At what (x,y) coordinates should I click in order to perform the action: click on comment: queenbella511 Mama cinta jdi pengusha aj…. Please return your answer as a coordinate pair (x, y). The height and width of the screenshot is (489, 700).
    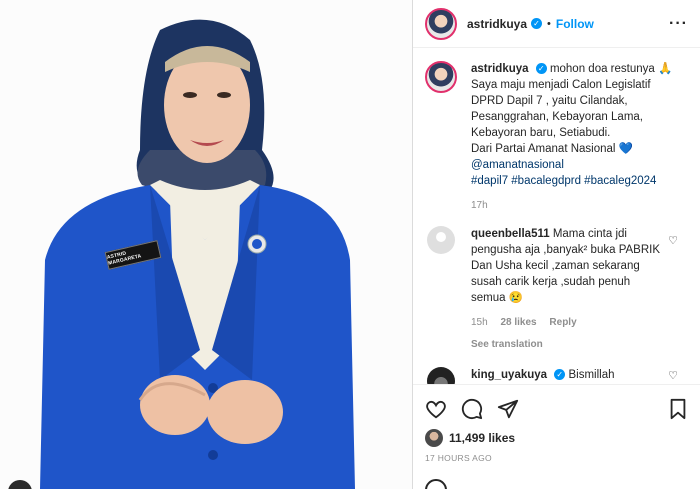
    Looking at the image, I should click on (556, 289).